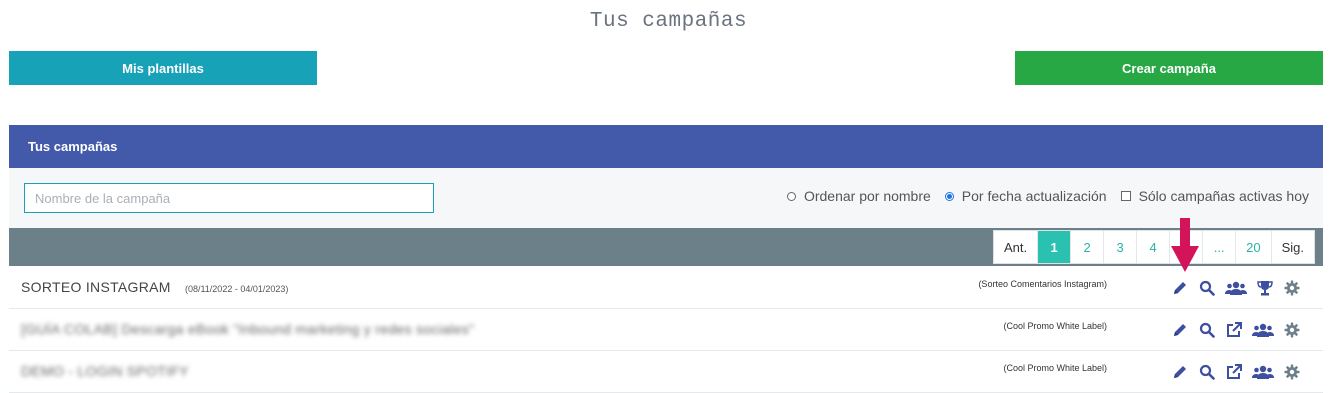  What do you see at coordinates (867, 196) in the screenshot?
I see `sort-by-name-label: Ordenar por nombre` at bounding box center [867, 196].